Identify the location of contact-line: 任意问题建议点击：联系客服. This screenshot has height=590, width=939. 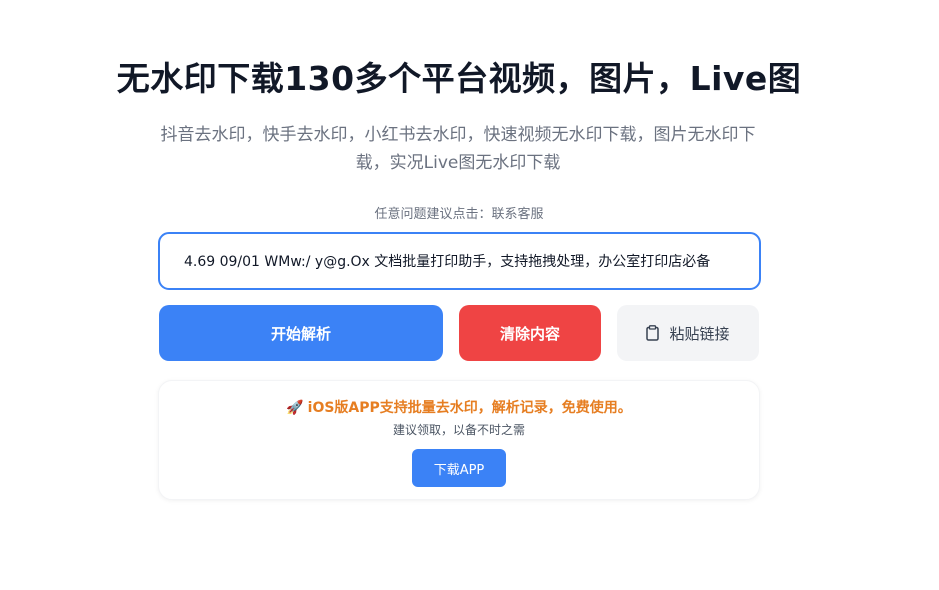
(459, 212).